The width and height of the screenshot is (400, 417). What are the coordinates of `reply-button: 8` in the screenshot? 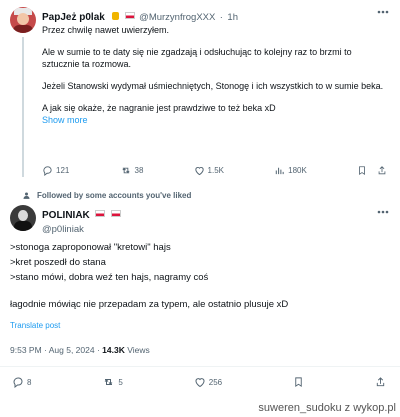 It's located at (21, 382).